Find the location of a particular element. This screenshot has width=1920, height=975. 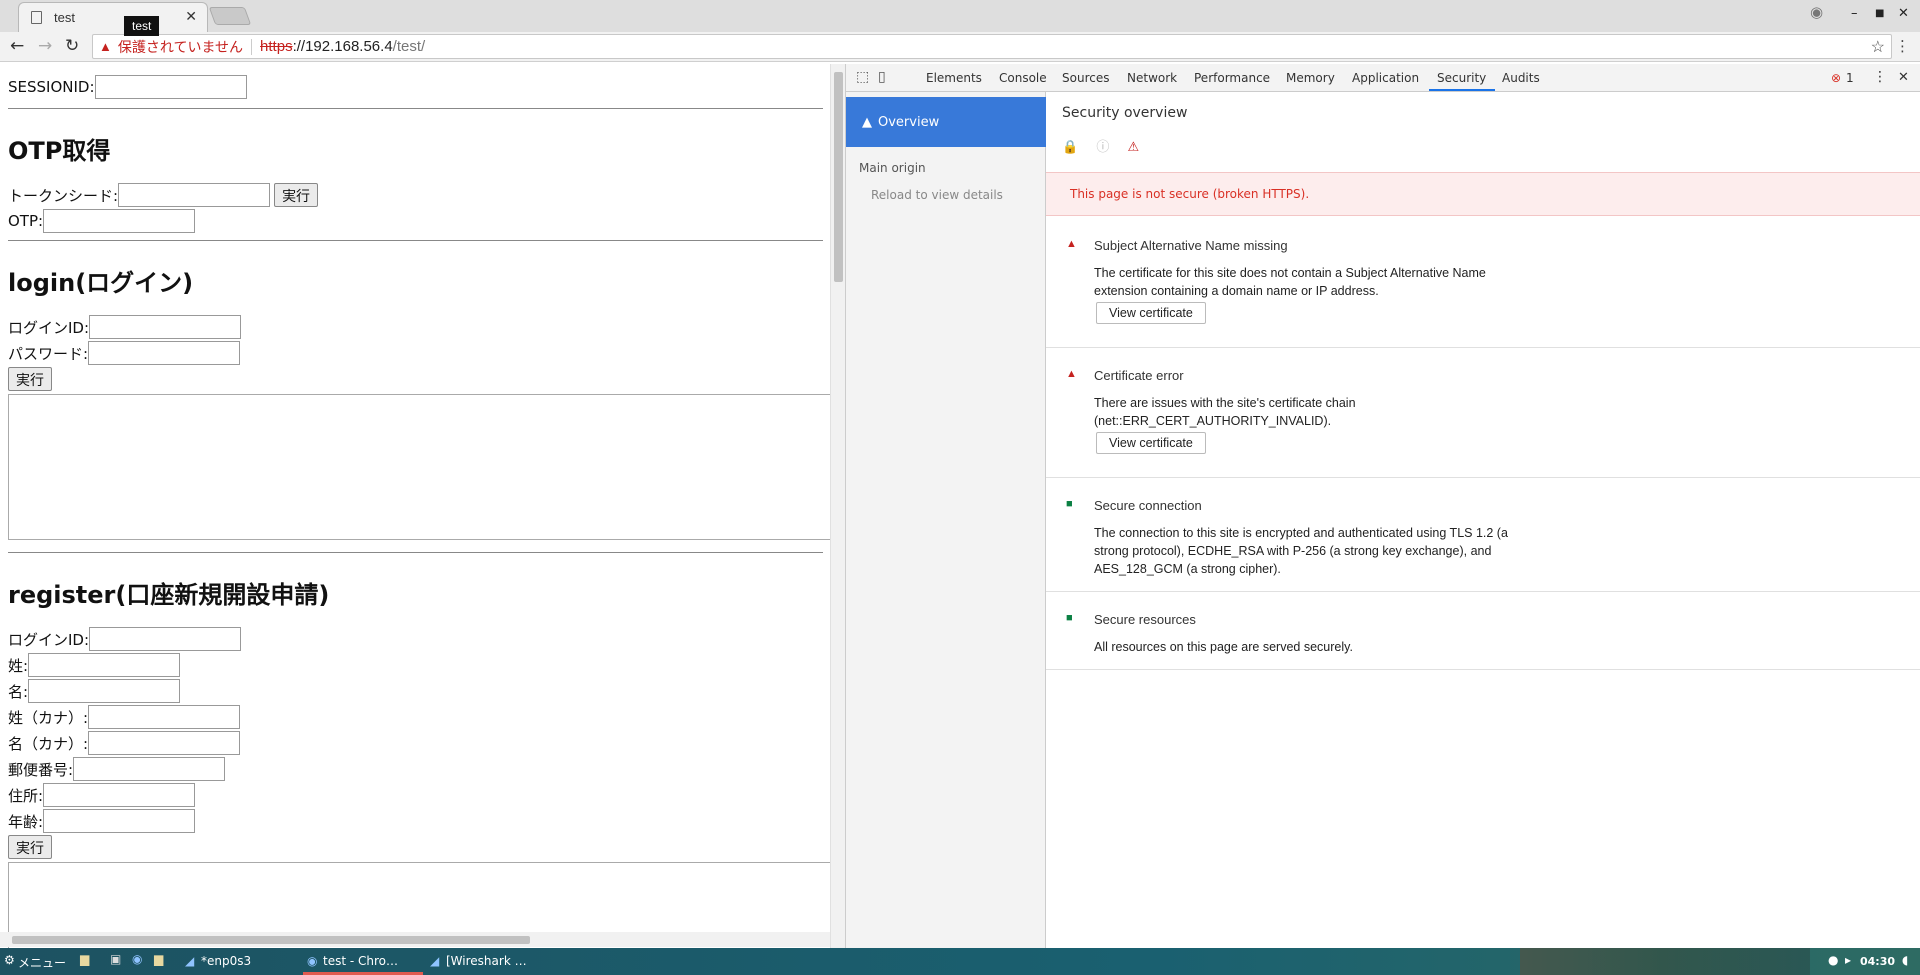

url-scheme: https is located at coordinates (276, 46).